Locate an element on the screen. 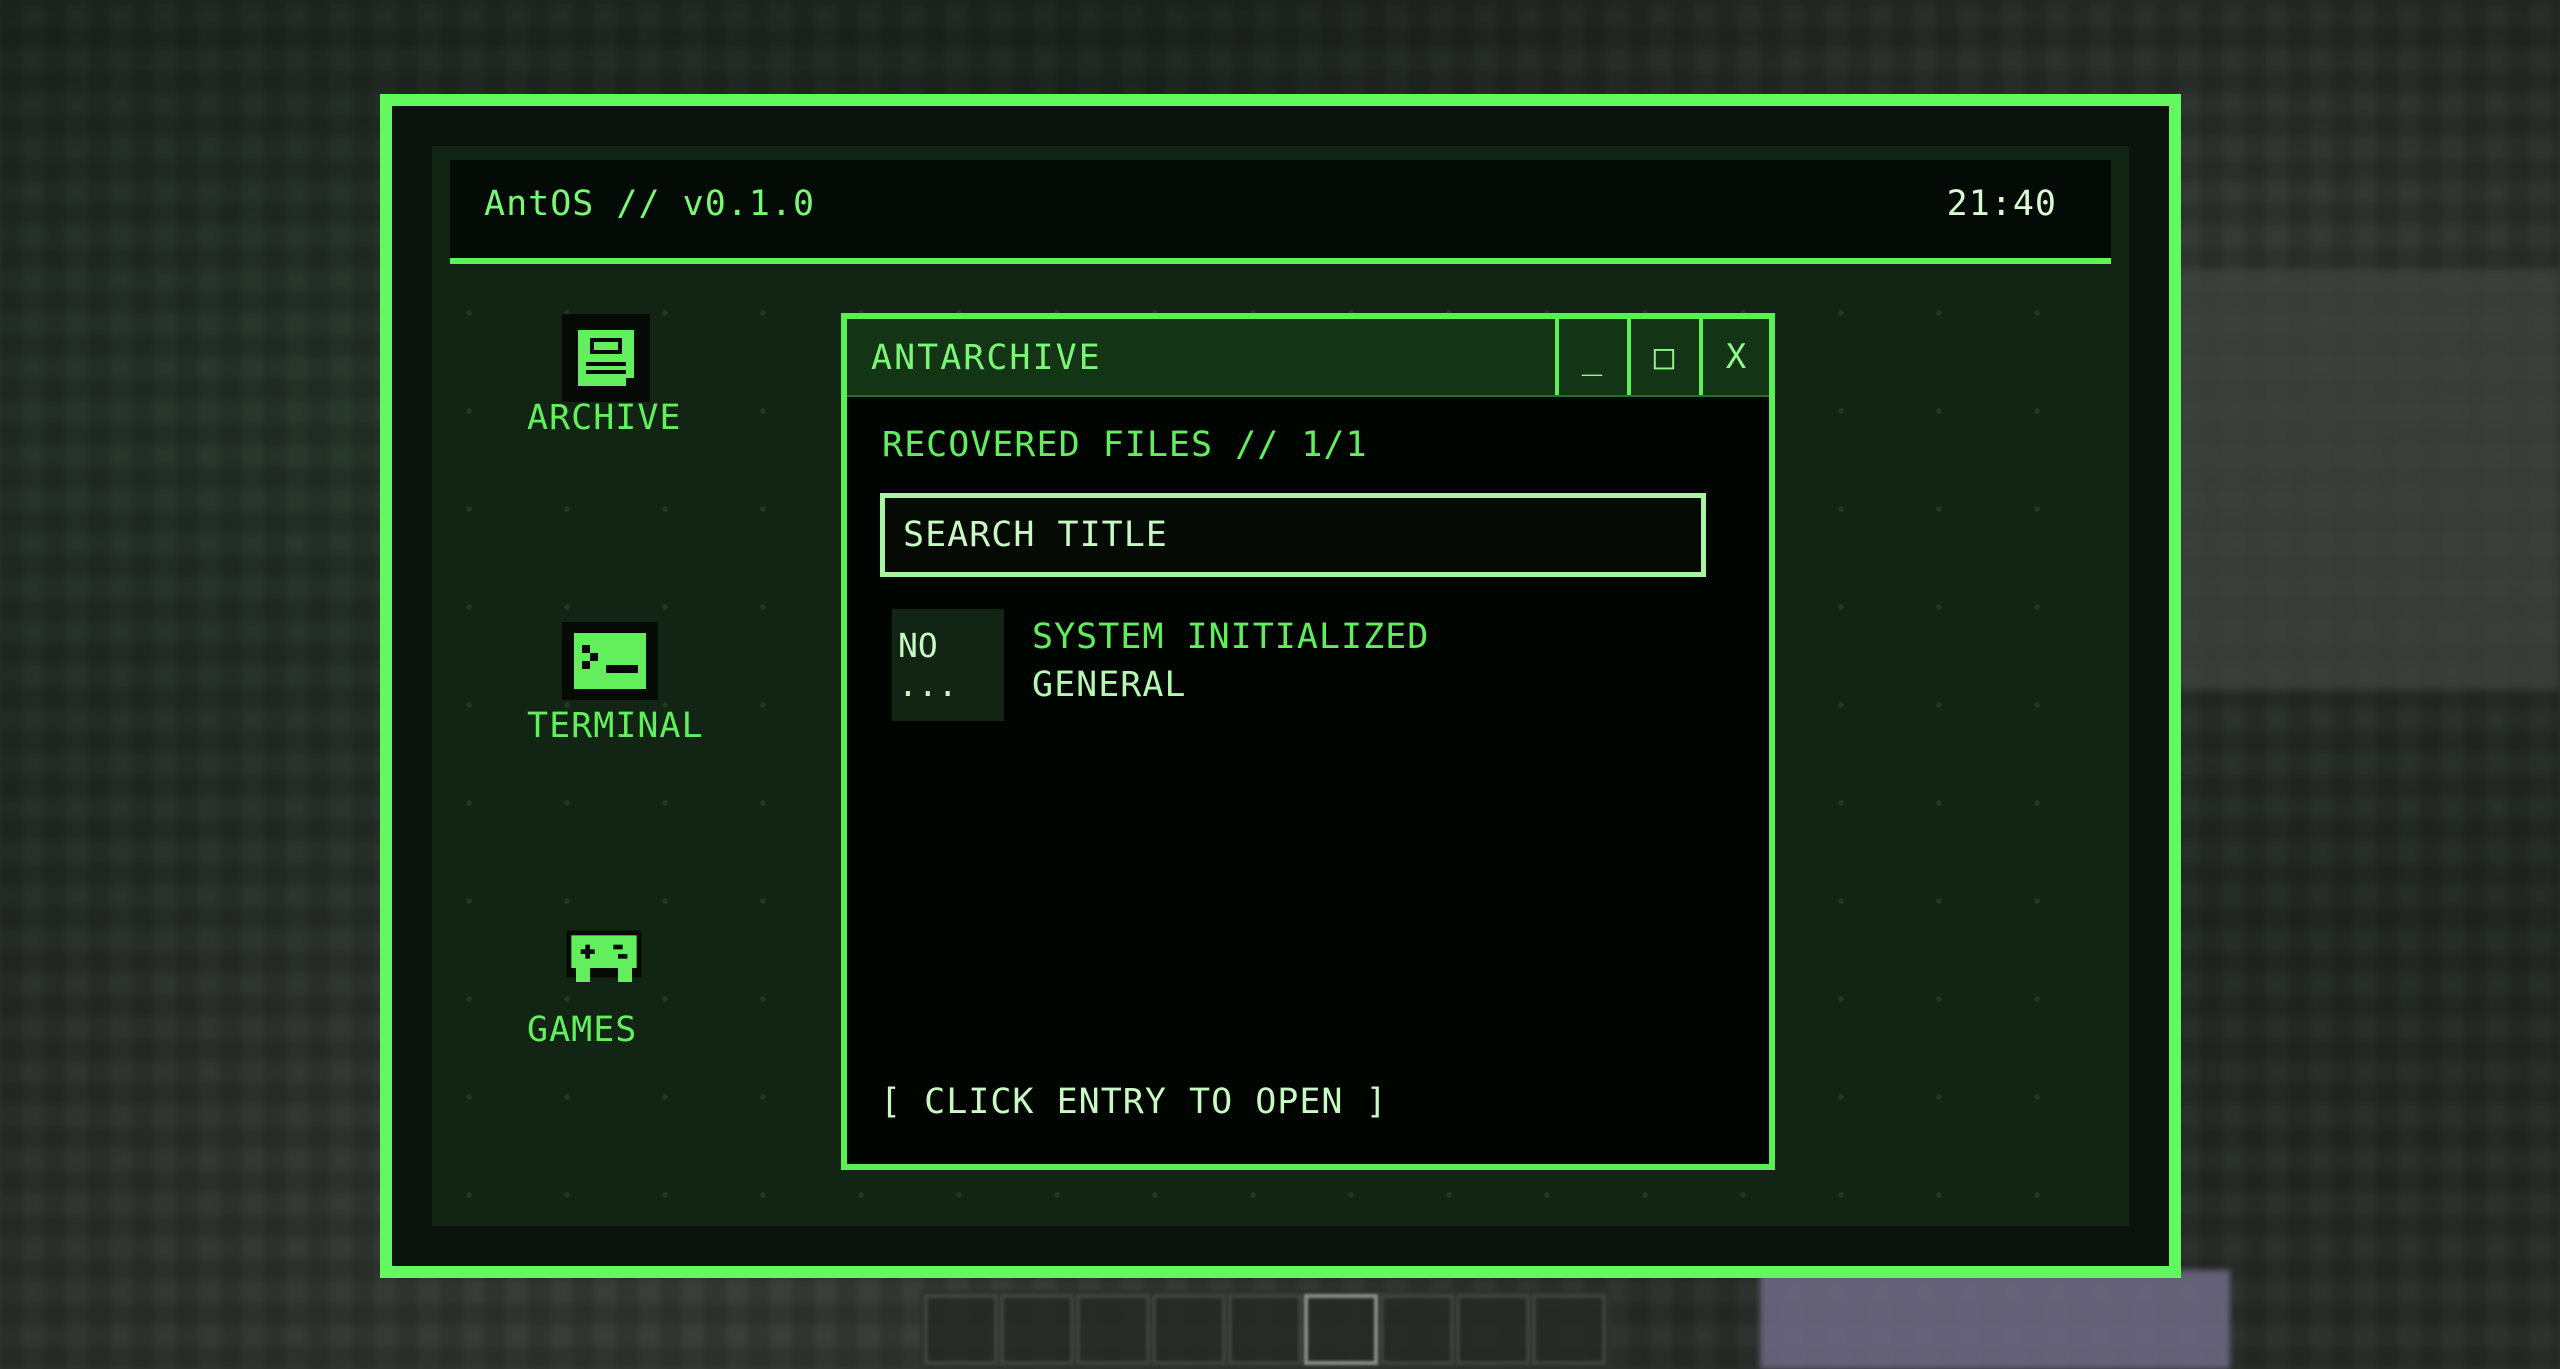 Image resolution: width=2560 pixels, height=1369 pixels. hotbar-slot-selected is located at coordinates (1341, 1329).